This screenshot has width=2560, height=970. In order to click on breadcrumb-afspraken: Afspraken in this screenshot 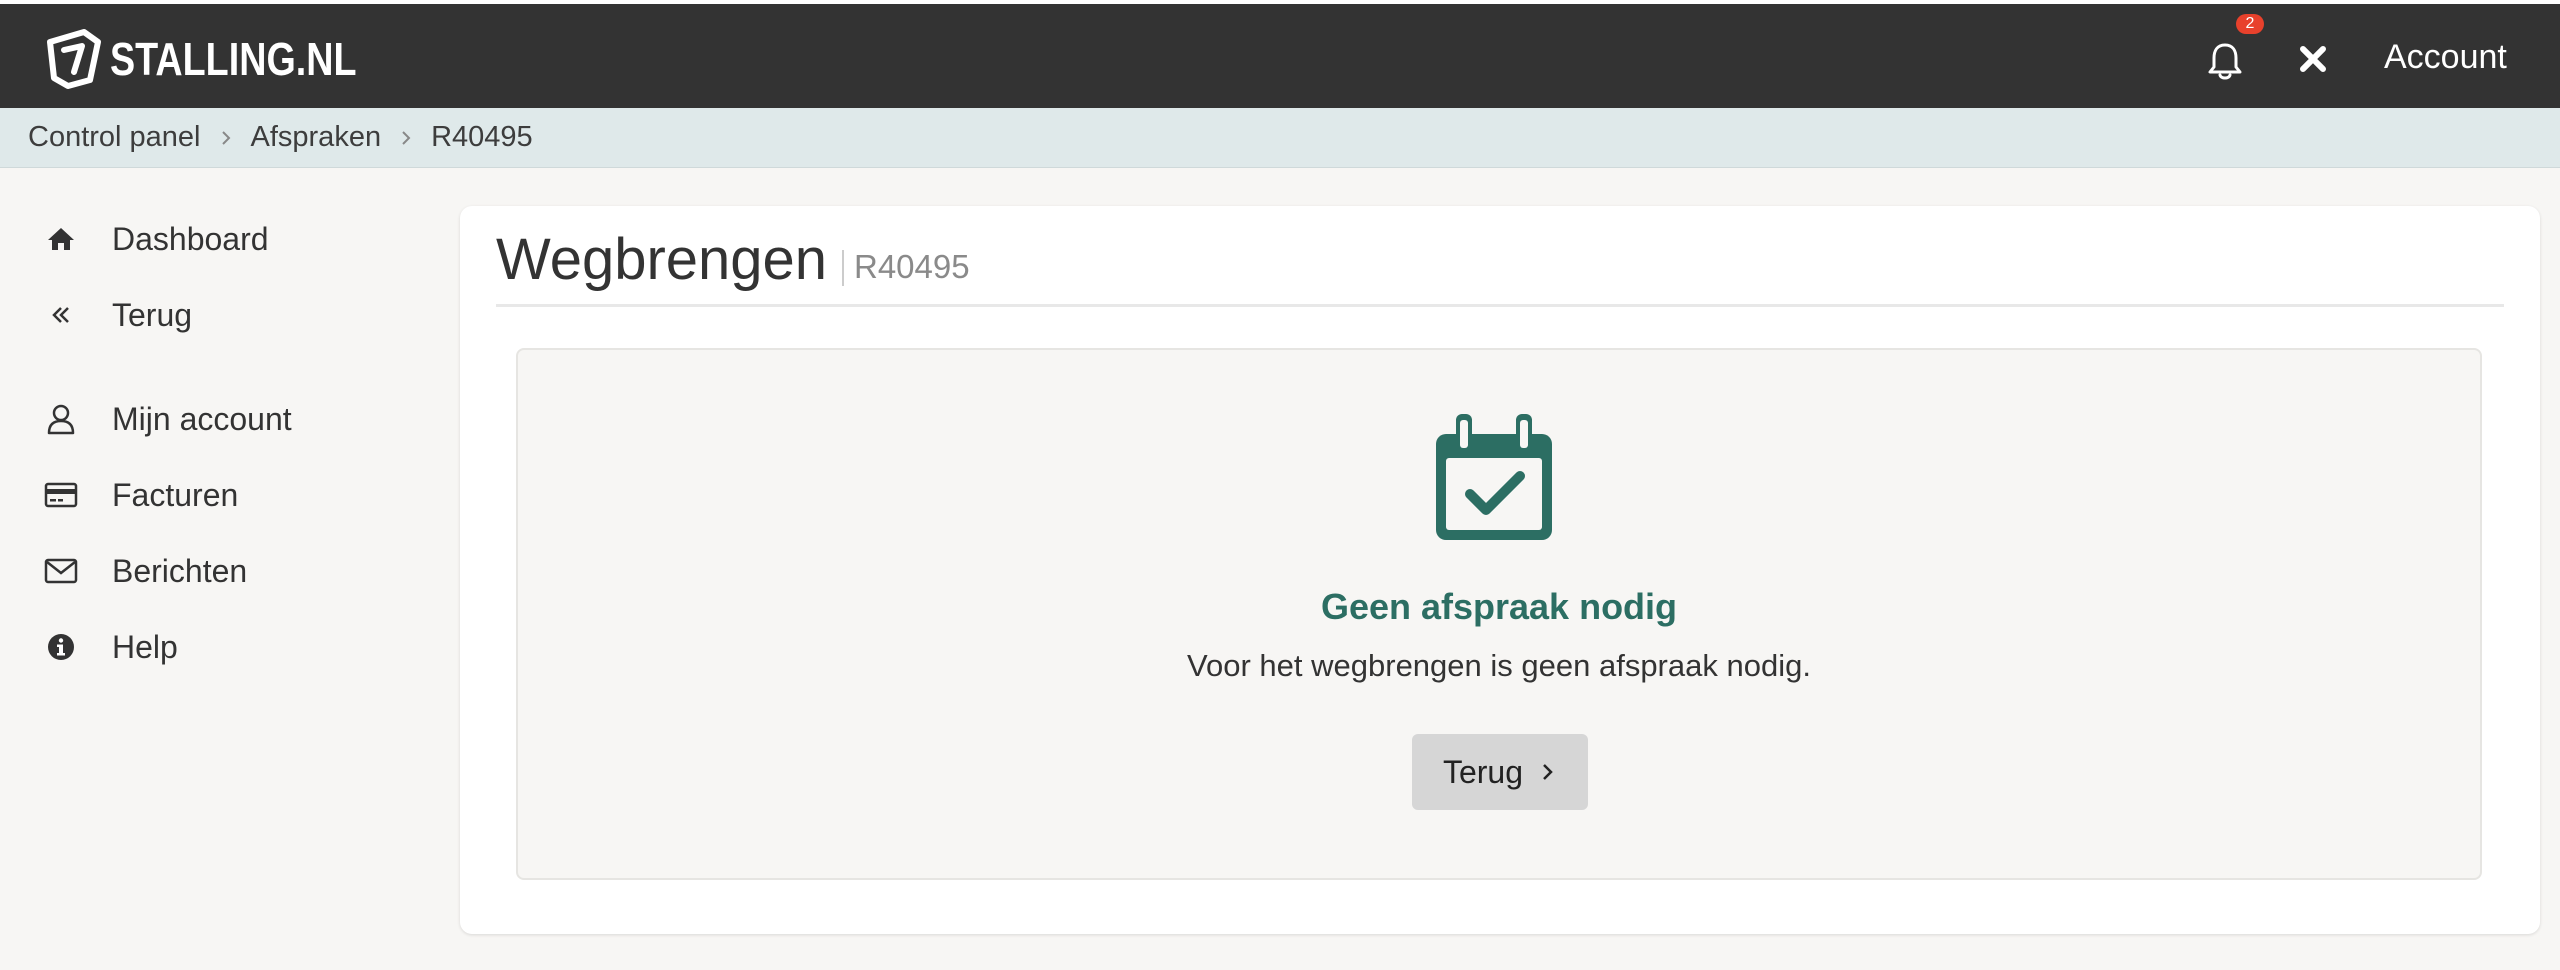, I will do `click(316, 137)`.